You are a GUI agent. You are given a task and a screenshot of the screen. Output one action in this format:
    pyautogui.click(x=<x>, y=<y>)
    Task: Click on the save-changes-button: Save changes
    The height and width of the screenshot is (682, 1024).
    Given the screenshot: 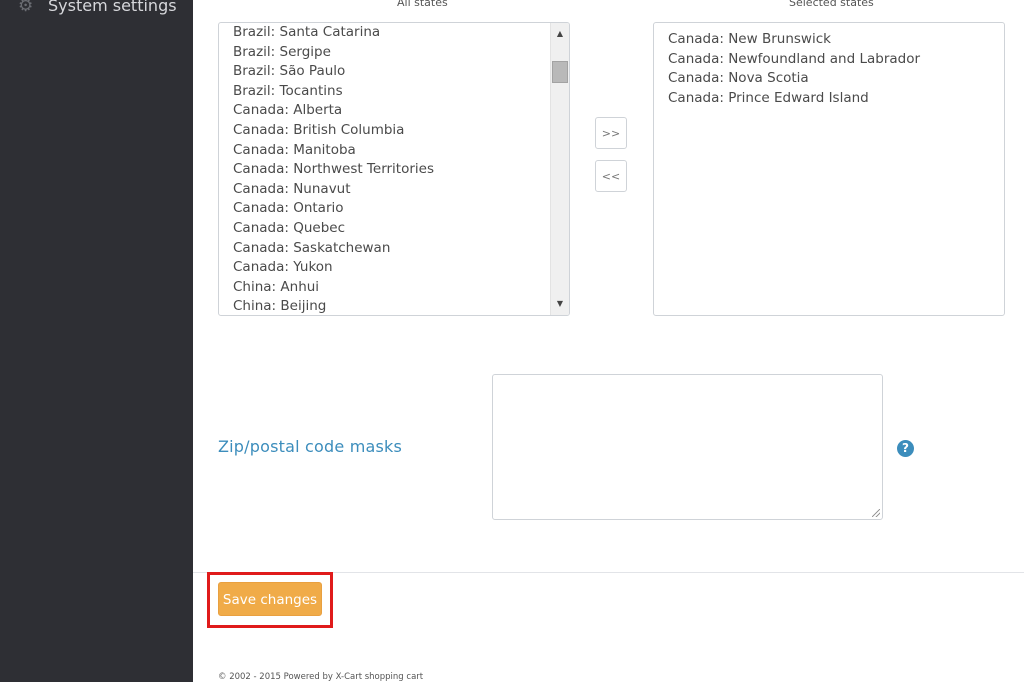 What is the action you would take?
    pyautogui.click(x=270, y=599)
    